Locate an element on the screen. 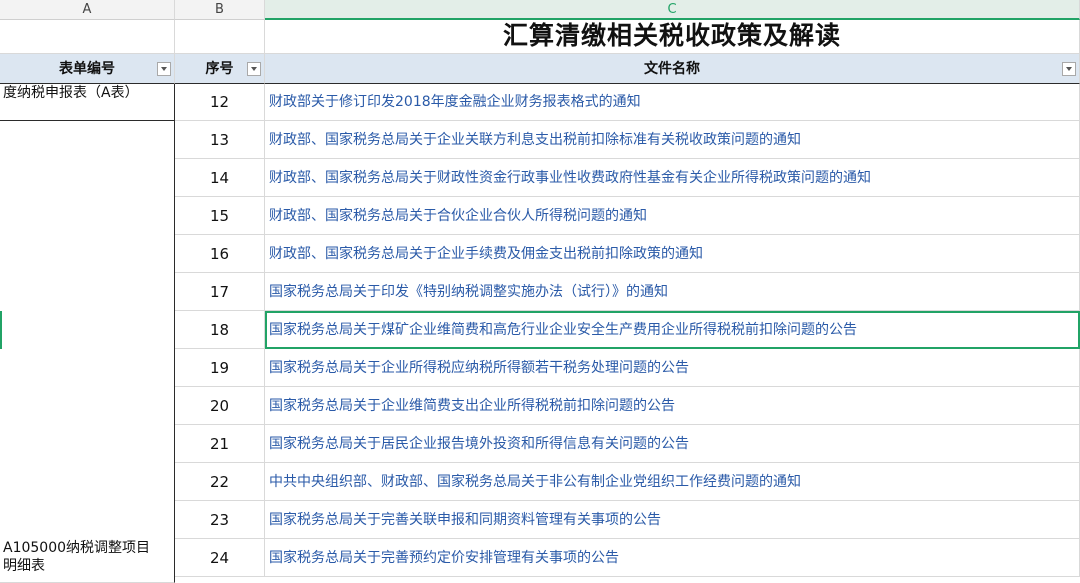 The image size is (1080, 583). seq-cell: 17 is located at coordinates (220, 292).